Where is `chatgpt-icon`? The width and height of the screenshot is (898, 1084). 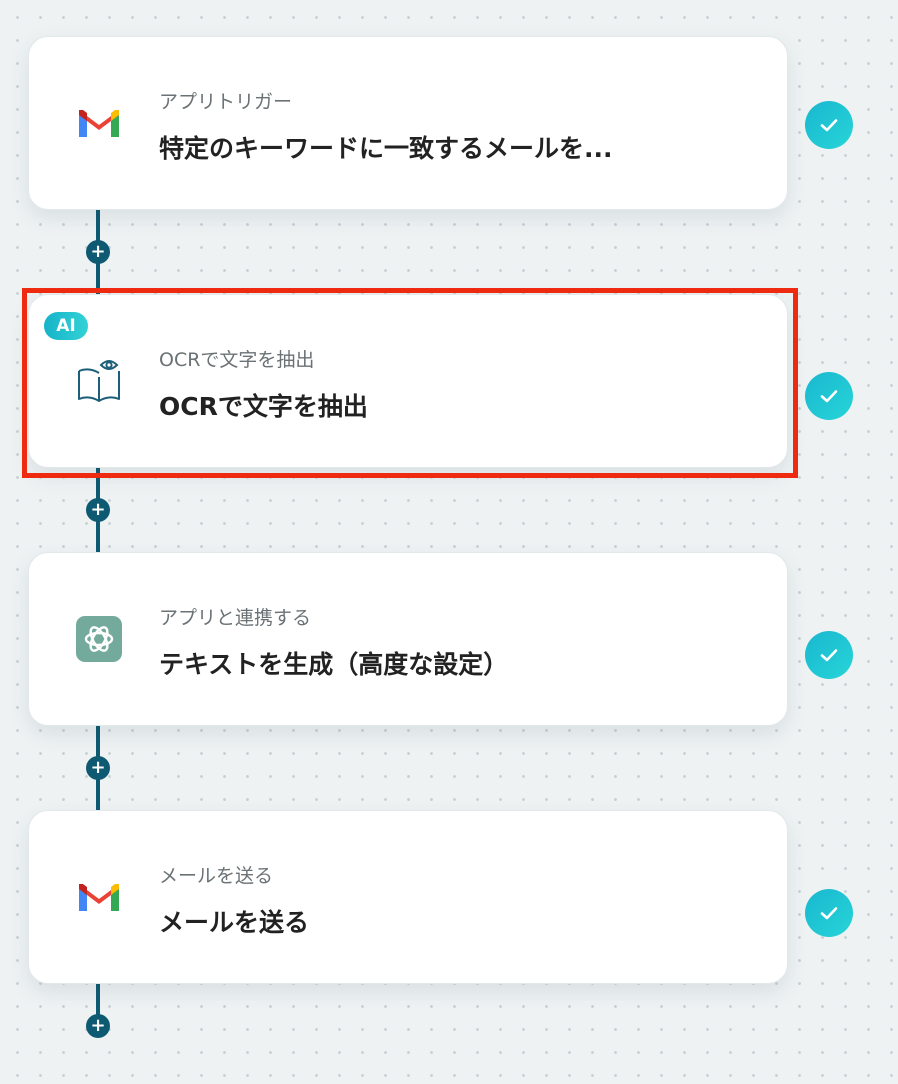 chatgpt-icon is located at coordinates (99, 639).